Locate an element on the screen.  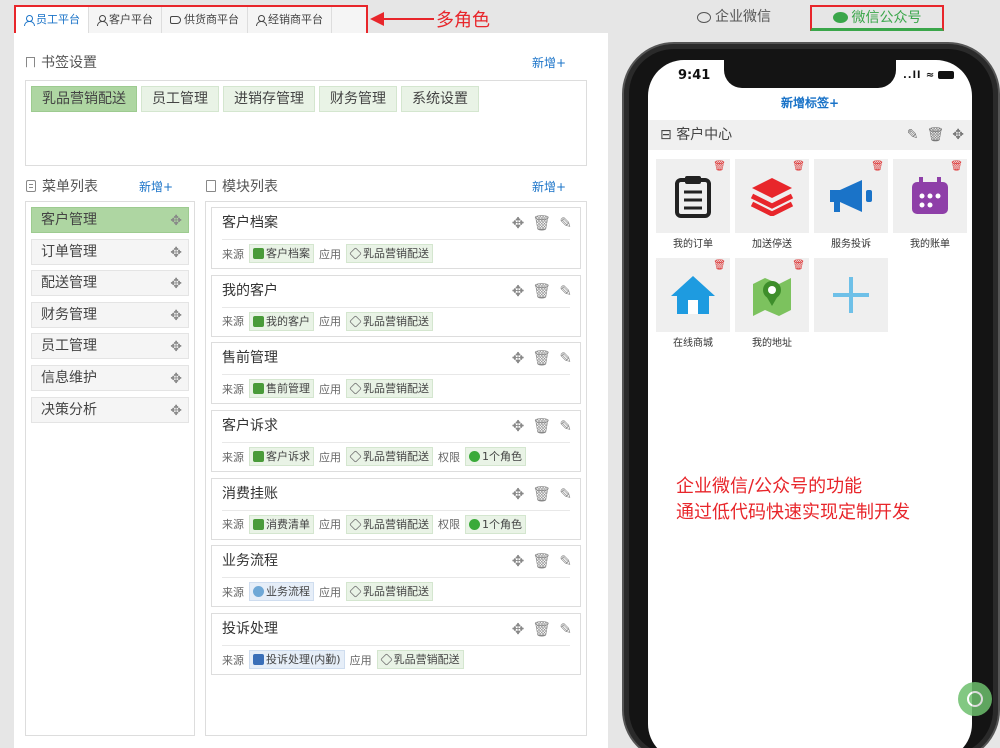
floating-action-icon is located at coordinates (975, 699).